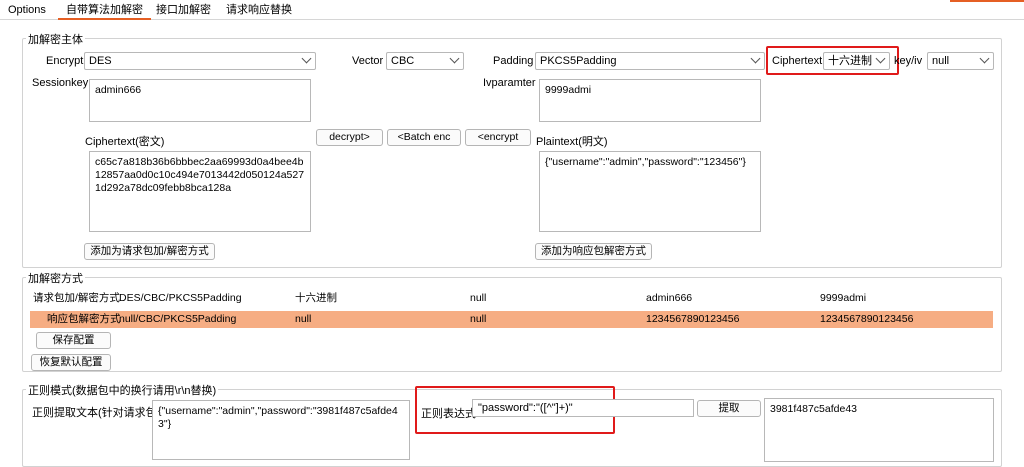 This screenshot has height=467, width=1024. Describe the element at coordinates (60, 83) in the screenshot. I see `sessionkey-label: Sessionkey` at that location.